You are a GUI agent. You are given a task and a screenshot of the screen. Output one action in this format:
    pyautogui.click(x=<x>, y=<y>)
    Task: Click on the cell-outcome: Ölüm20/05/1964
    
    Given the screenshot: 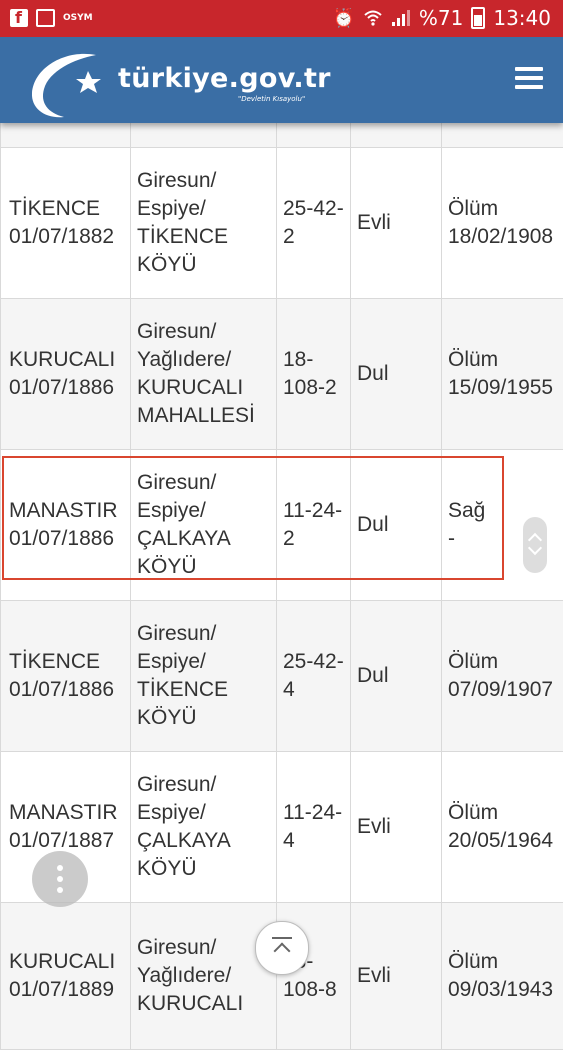 What is the action you would take?
    pyautogui.click(x=502, y=827)
    